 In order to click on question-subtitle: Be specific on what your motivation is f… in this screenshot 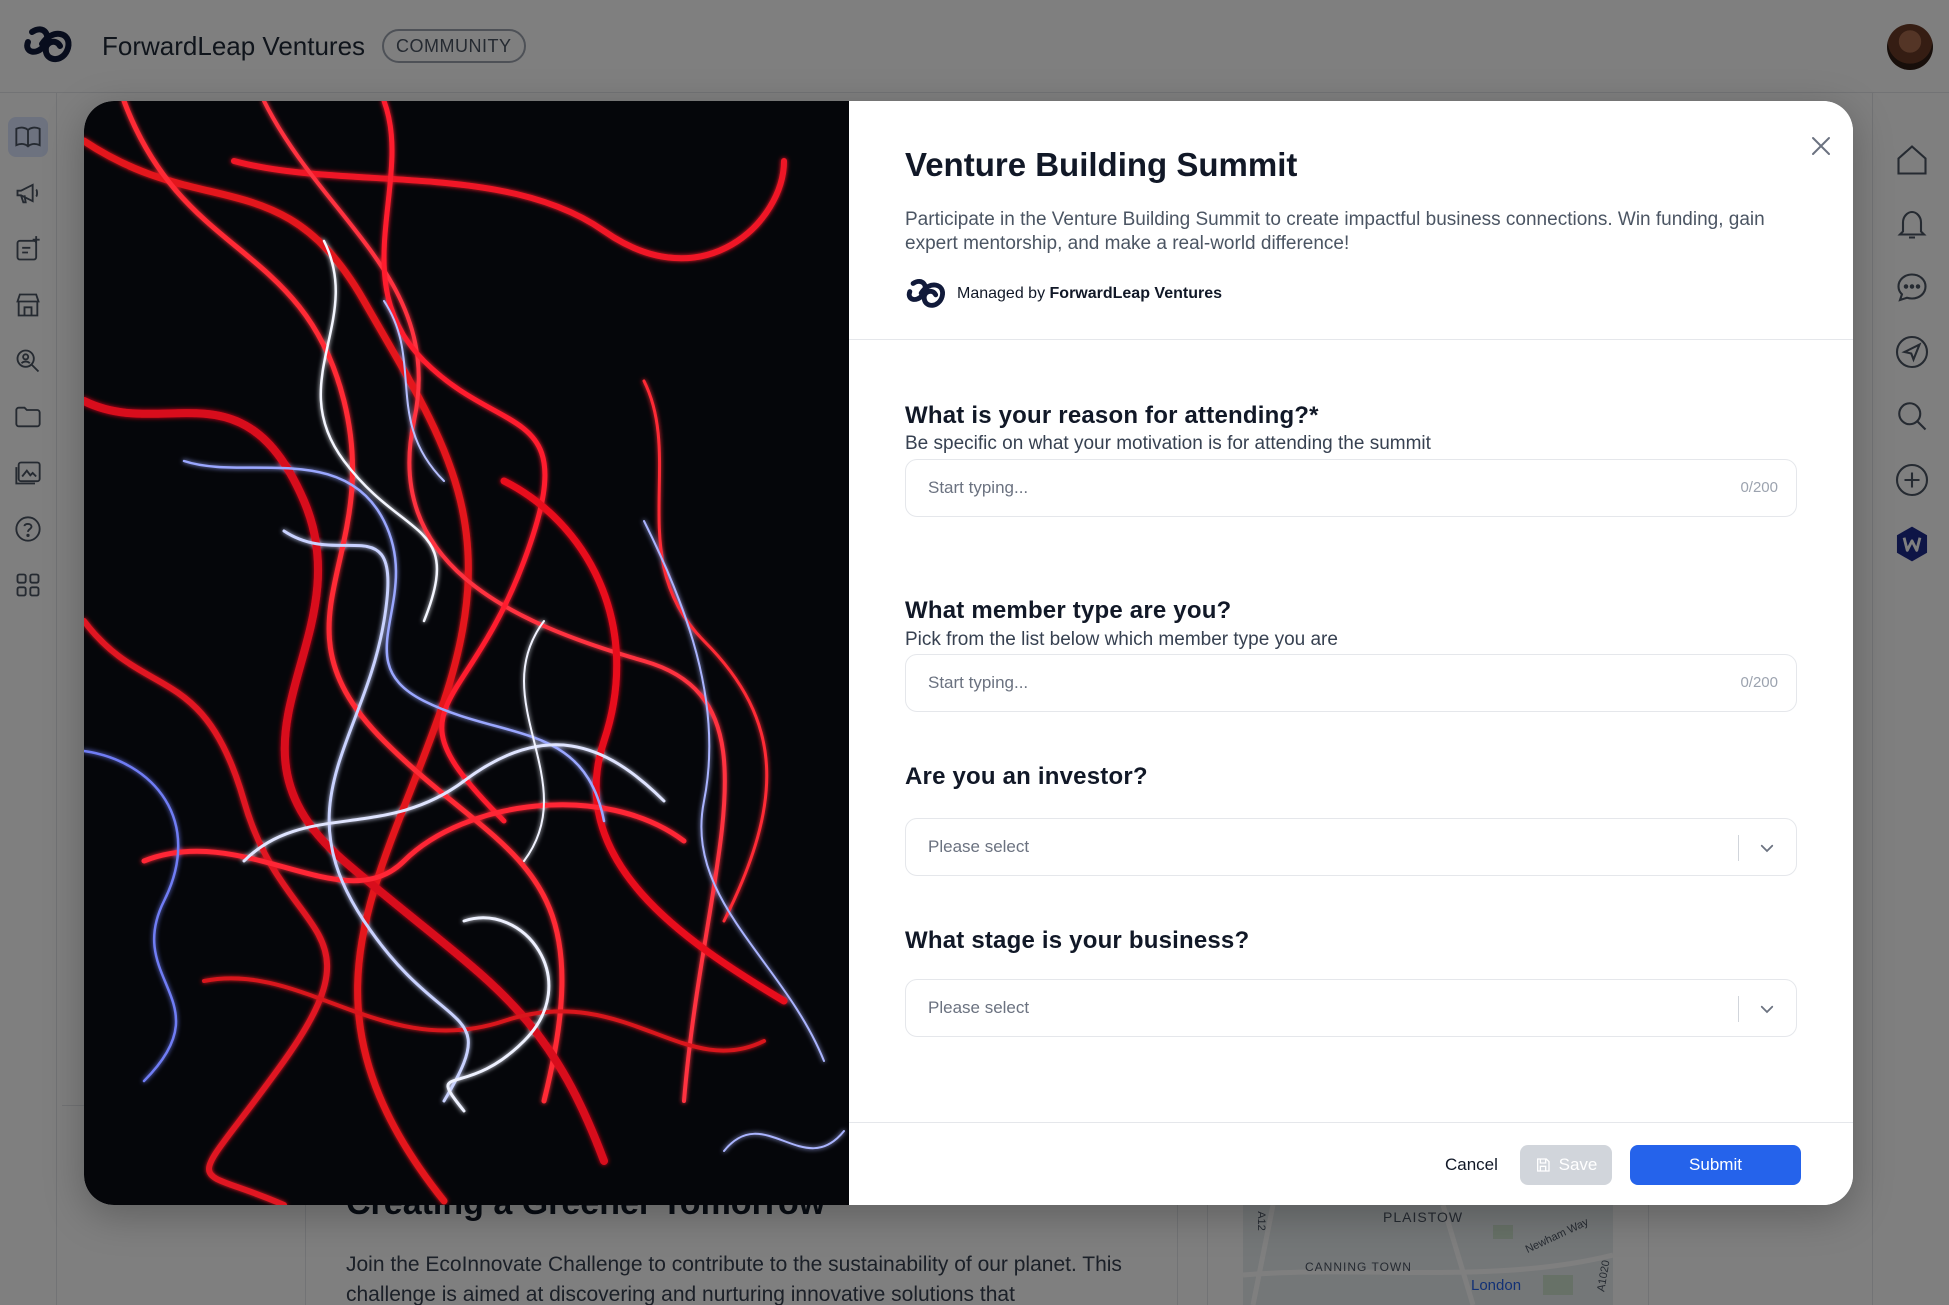, I will do `click(1168, 443)`.